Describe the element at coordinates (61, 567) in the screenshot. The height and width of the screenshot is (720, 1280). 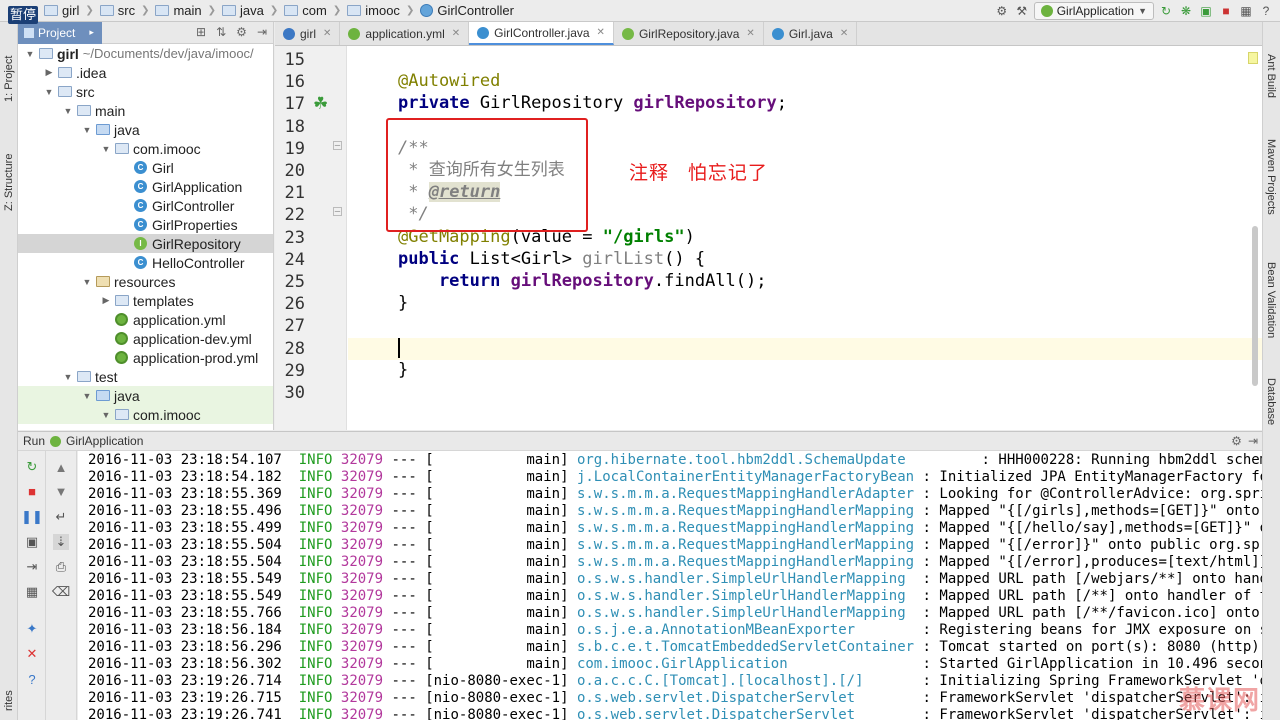
I see `print-icon: ⎙` at that location.